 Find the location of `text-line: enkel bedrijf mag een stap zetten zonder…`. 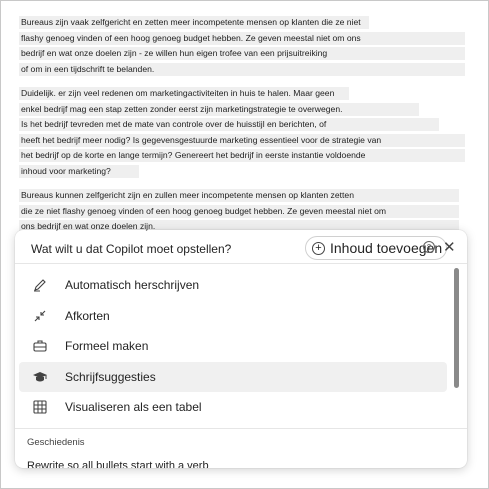

text-line: enkel bedrijf mag een stap zetten zonder… is located at coordinates (244, 110).